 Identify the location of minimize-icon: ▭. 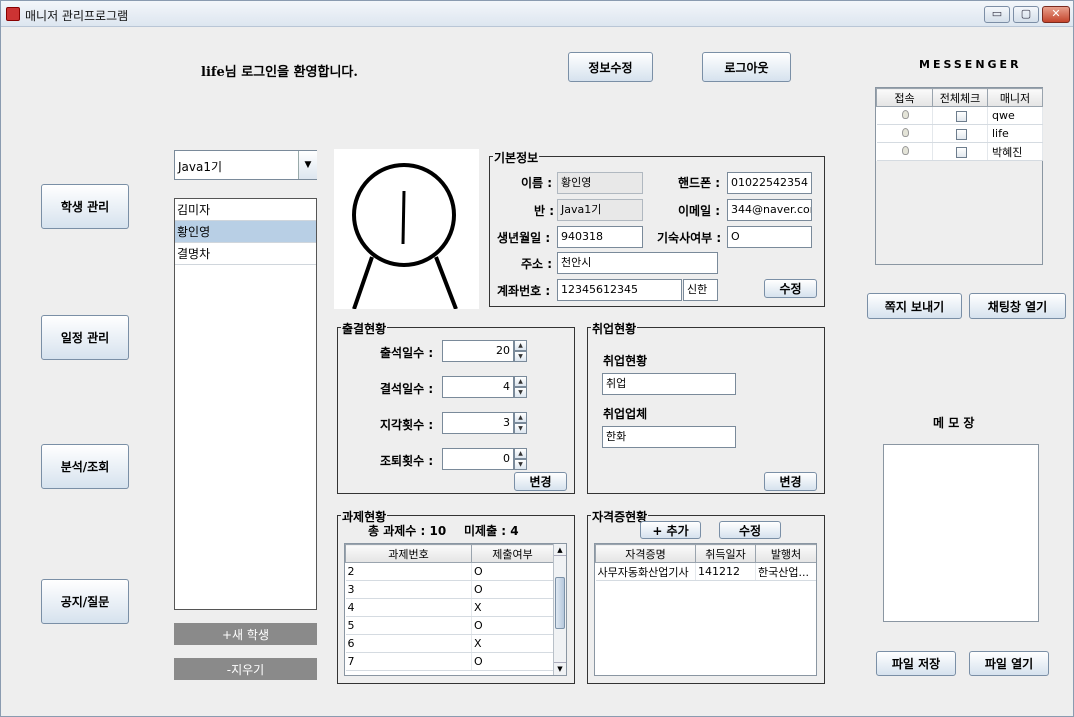
(997, 14).